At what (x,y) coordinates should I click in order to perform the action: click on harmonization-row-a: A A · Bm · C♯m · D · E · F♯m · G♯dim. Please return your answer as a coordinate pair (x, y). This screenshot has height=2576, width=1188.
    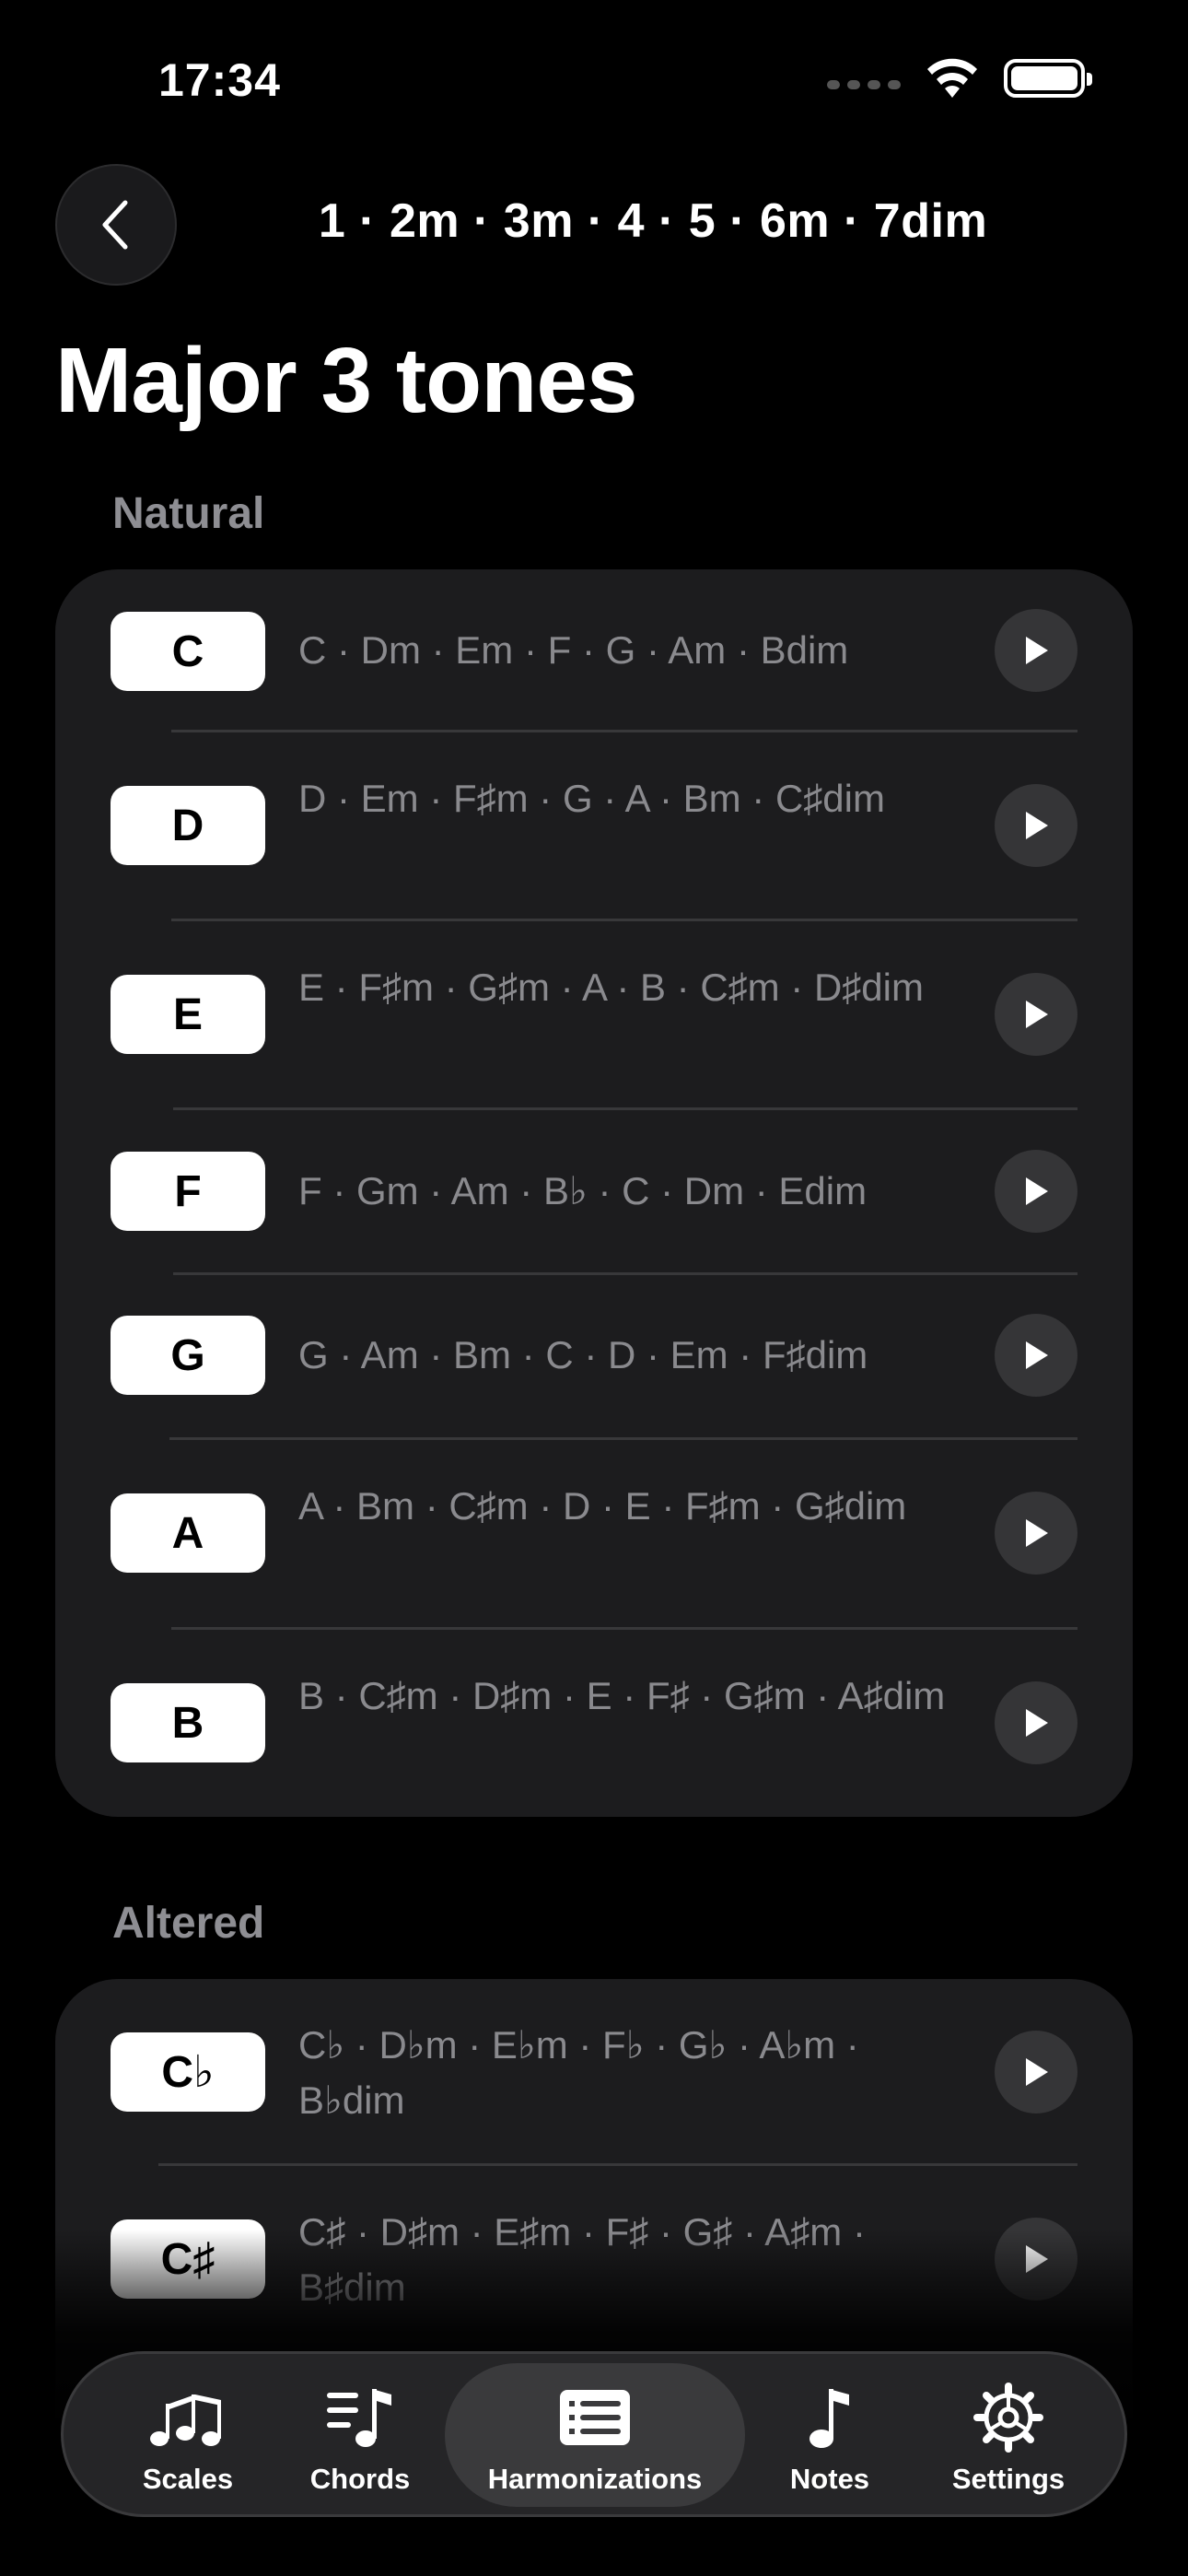
    Looking at the image, I should click on (594, 1533).